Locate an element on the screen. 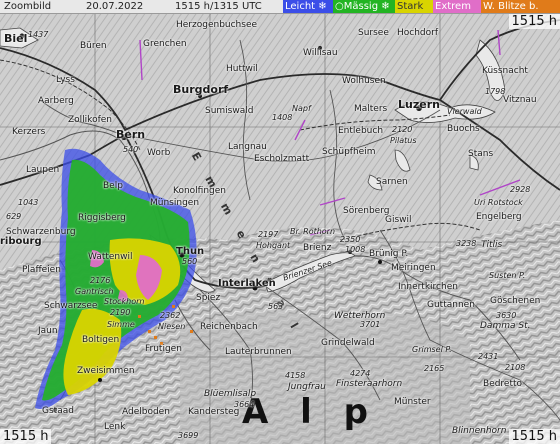  label-spiez: Spiez is located at coordinates (208, 298).